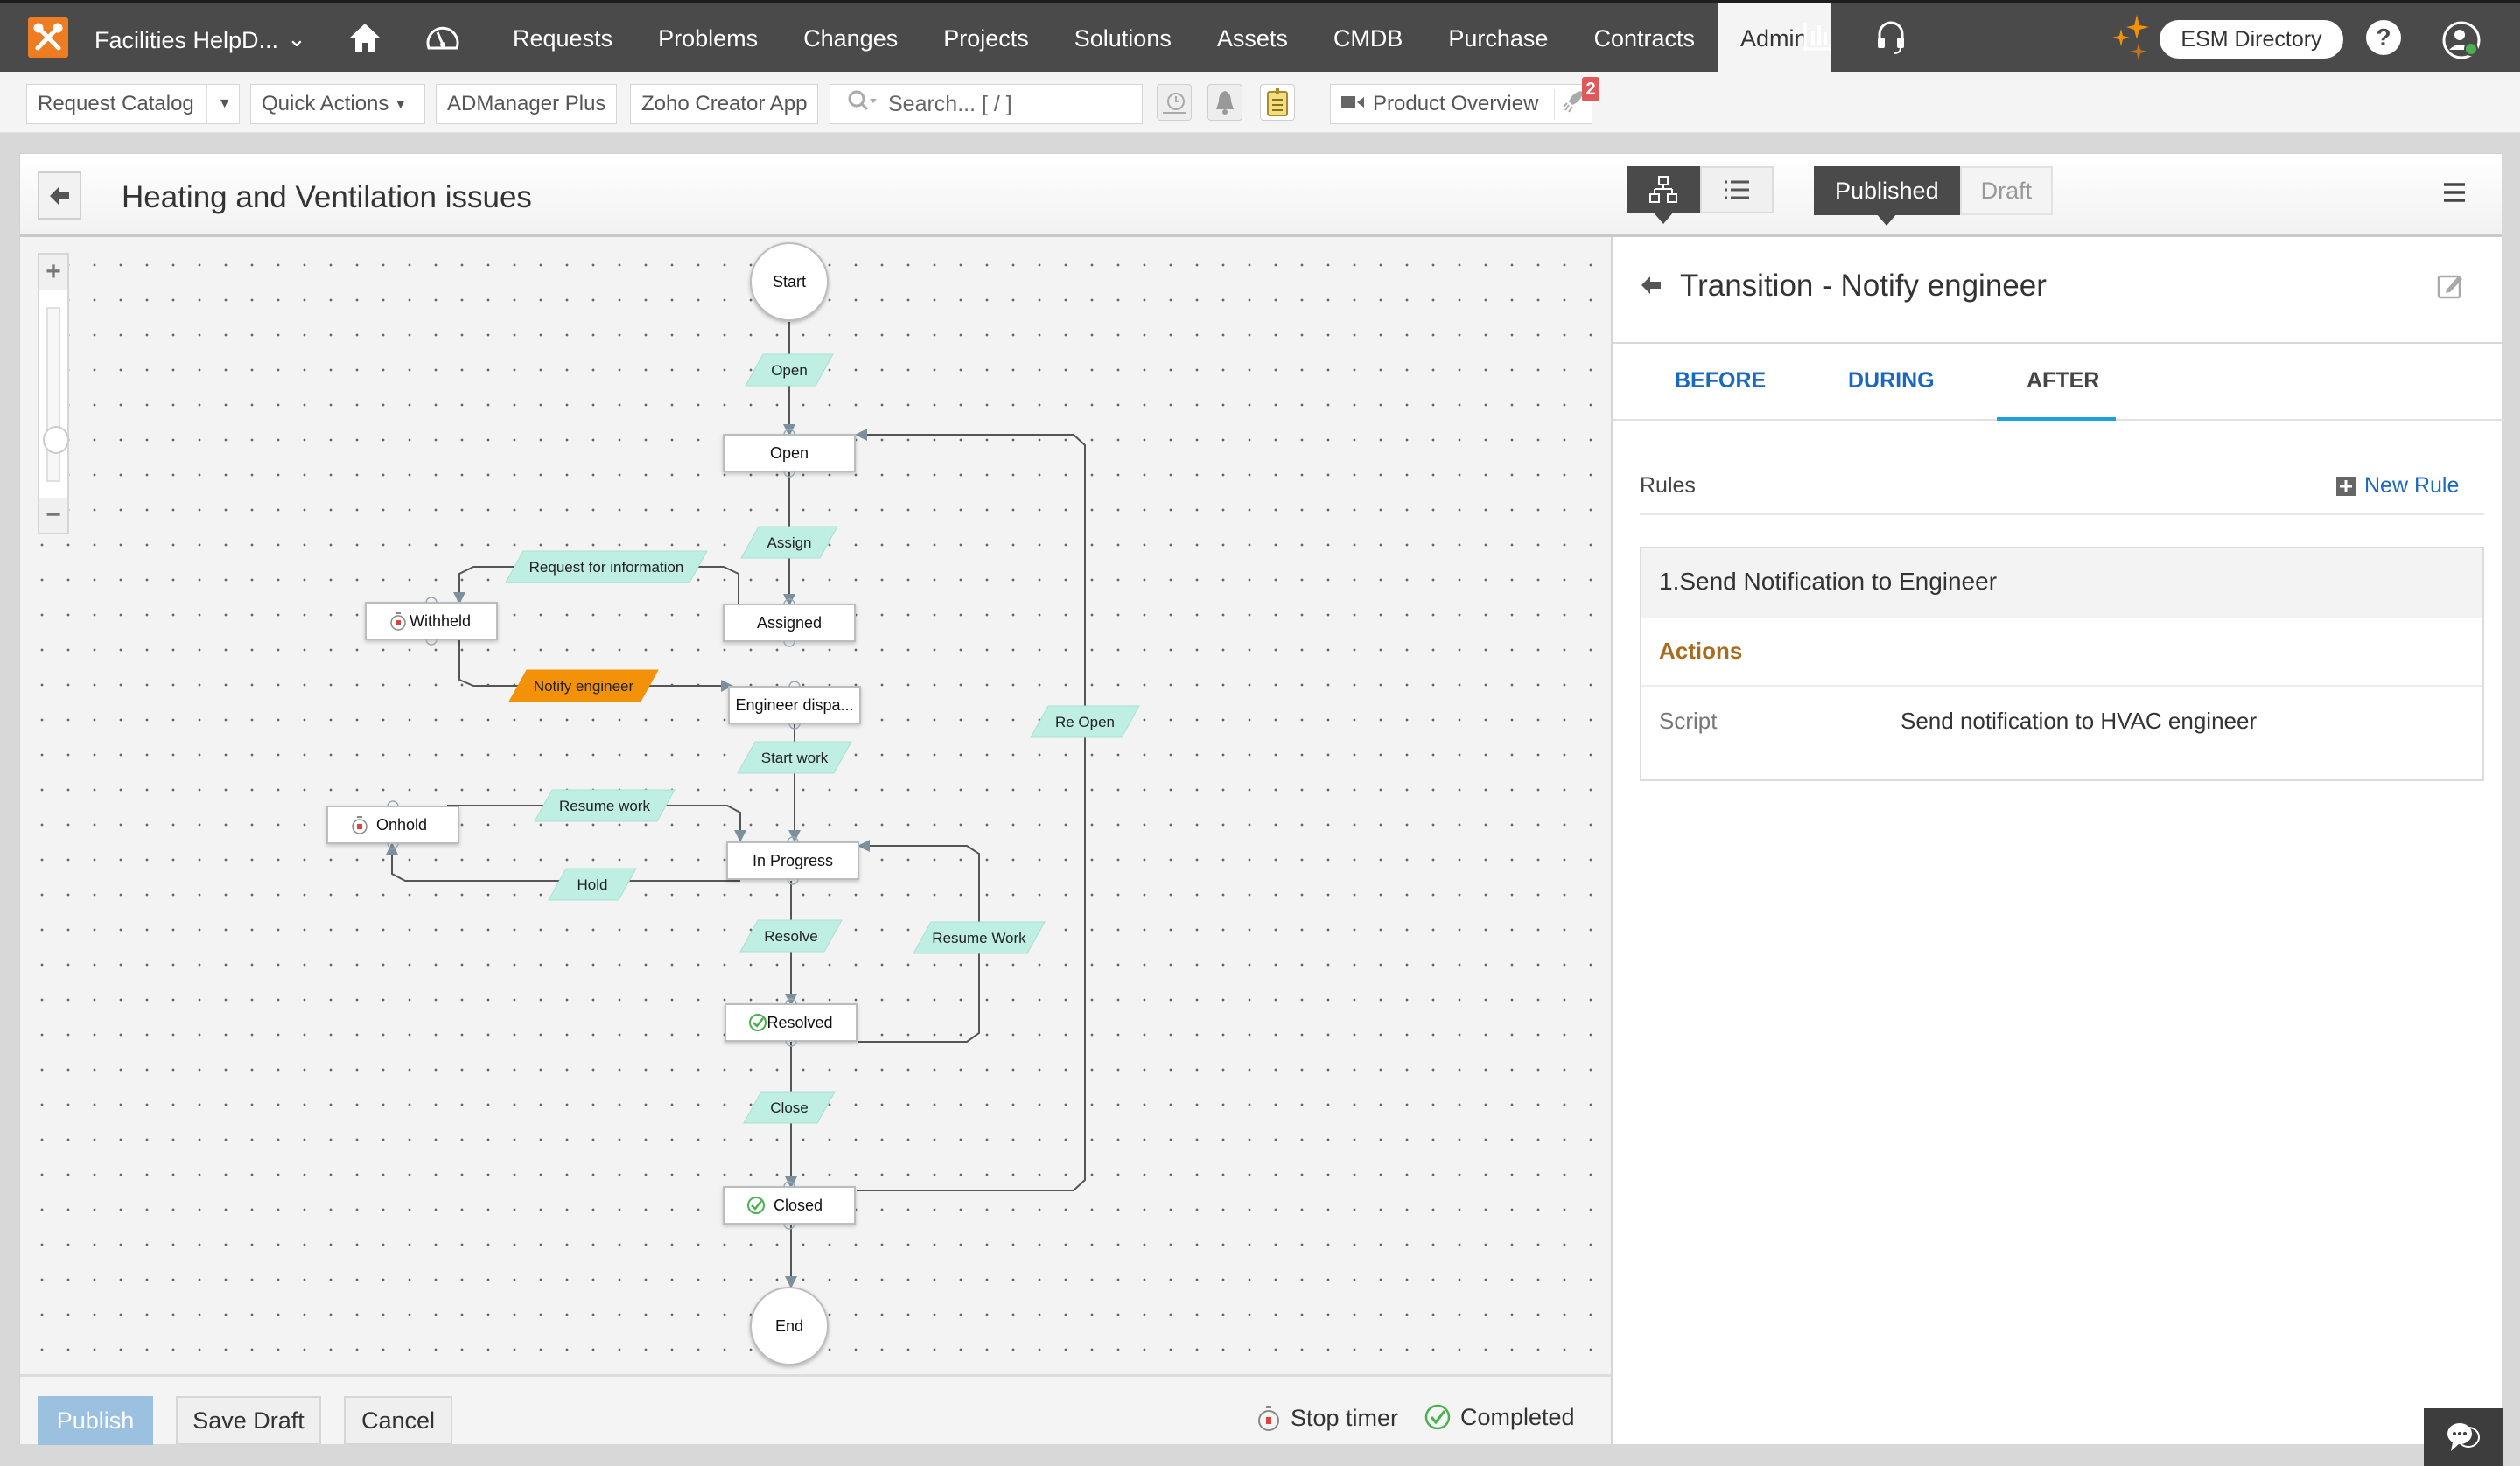 The height and width of the screenshot is (1466, 2520). I want to click on list-view-button, so click(1737, 189).